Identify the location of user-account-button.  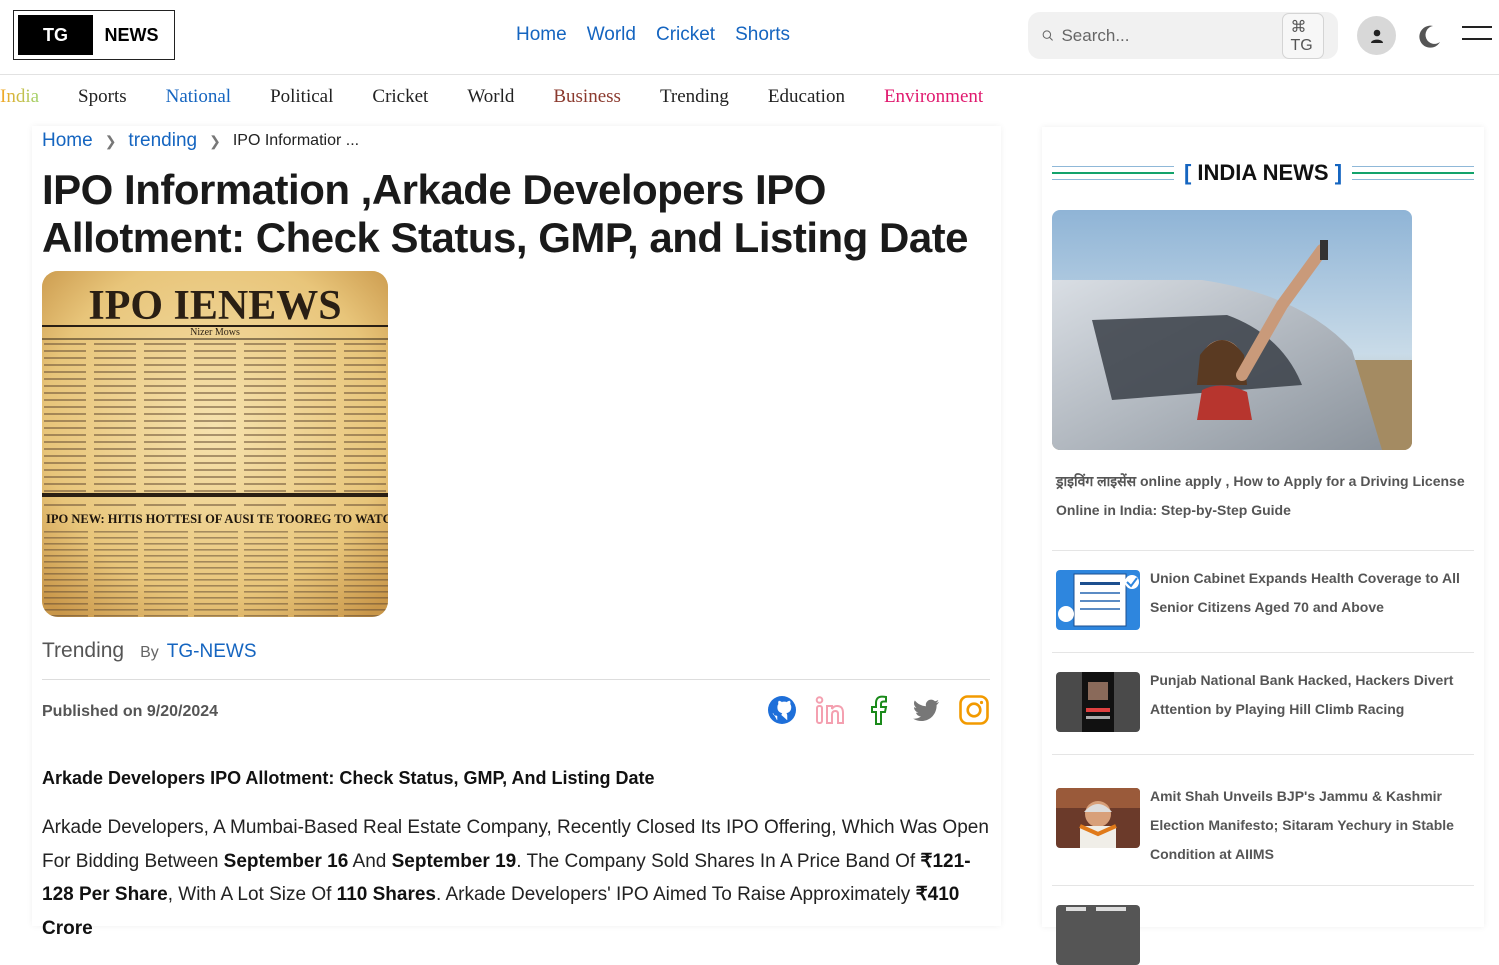
(1376, 35).